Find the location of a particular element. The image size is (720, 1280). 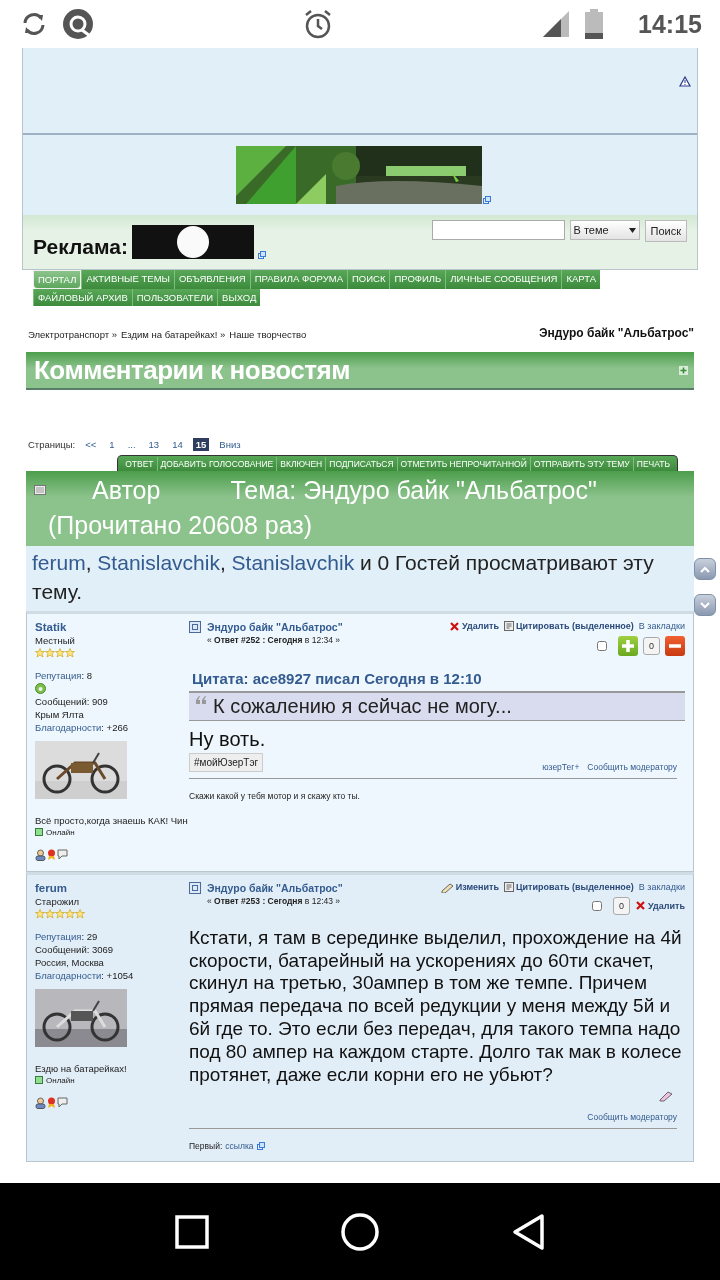

chevron-up-icon is located at coordinates (705, 569).